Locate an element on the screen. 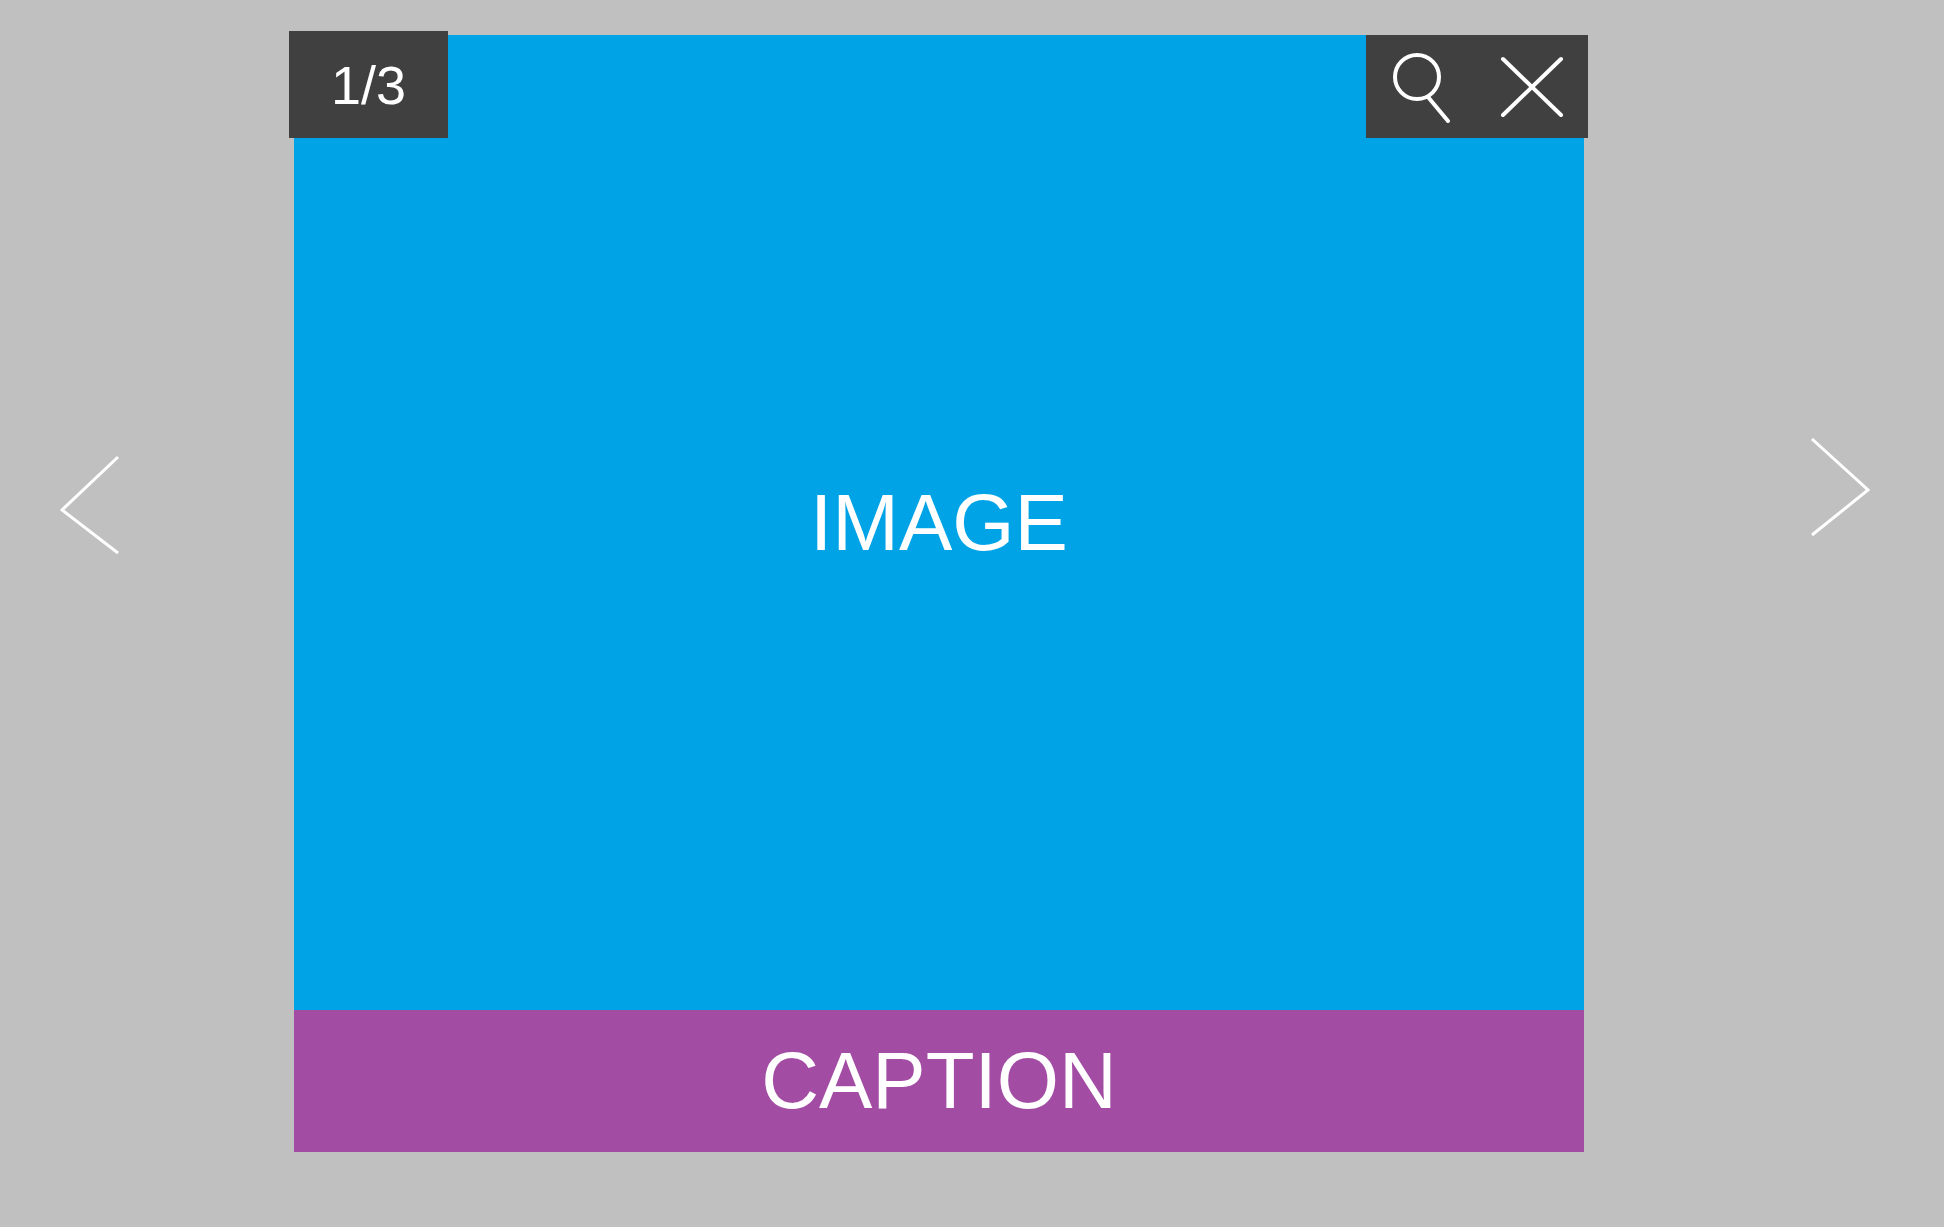  caption: CAPTION is located at coordinates (939, 1081).